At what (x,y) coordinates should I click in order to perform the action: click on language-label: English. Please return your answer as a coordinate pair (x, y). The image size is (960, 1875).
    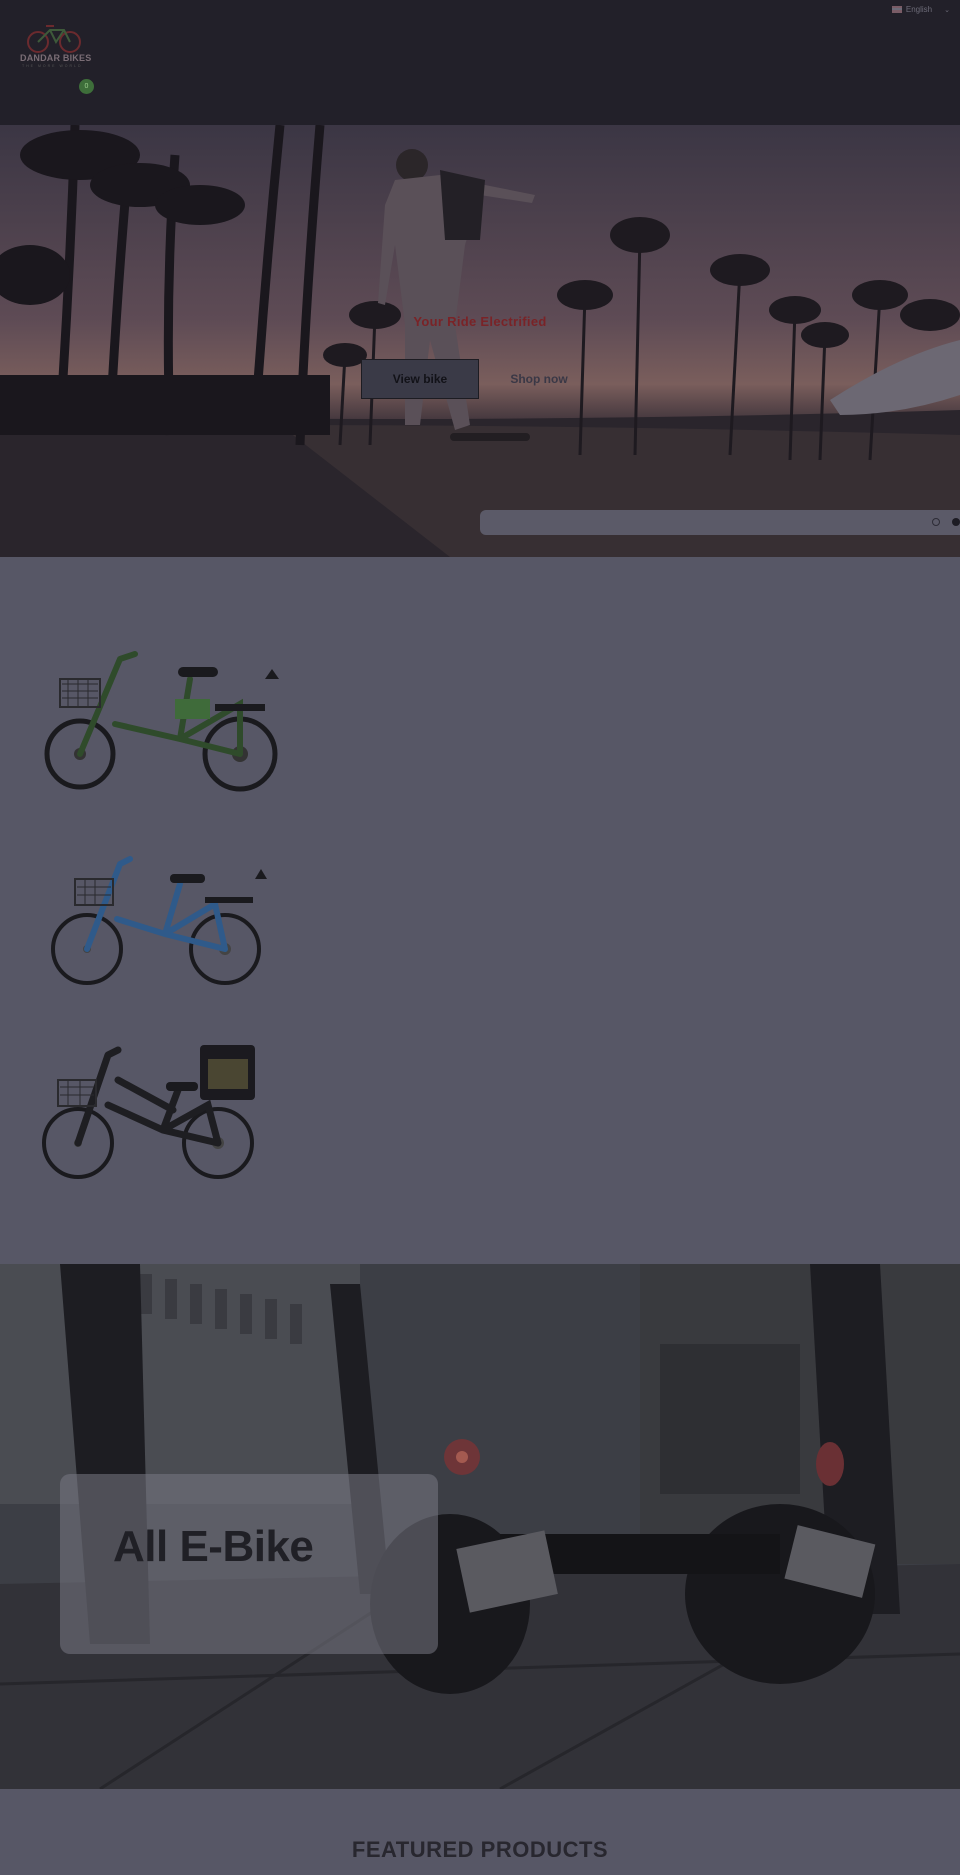
    Looking at the image, I should click on (919, 9).